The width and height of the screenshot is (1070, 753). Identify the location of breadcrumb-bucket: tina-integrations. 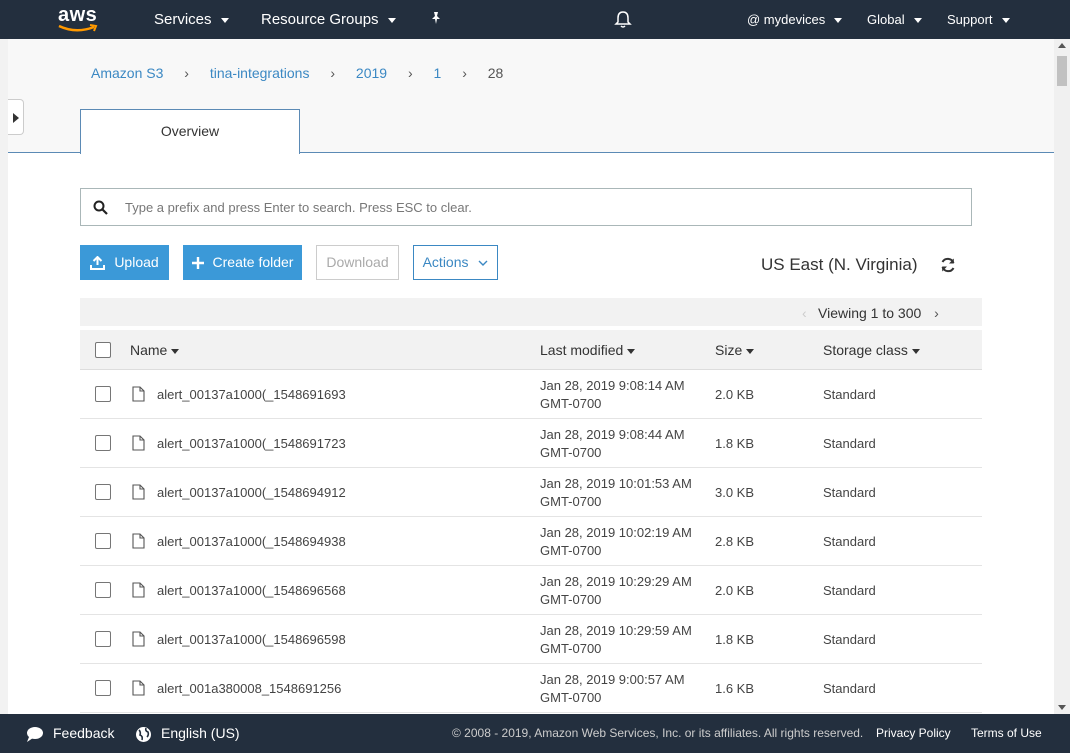
(260, 73).